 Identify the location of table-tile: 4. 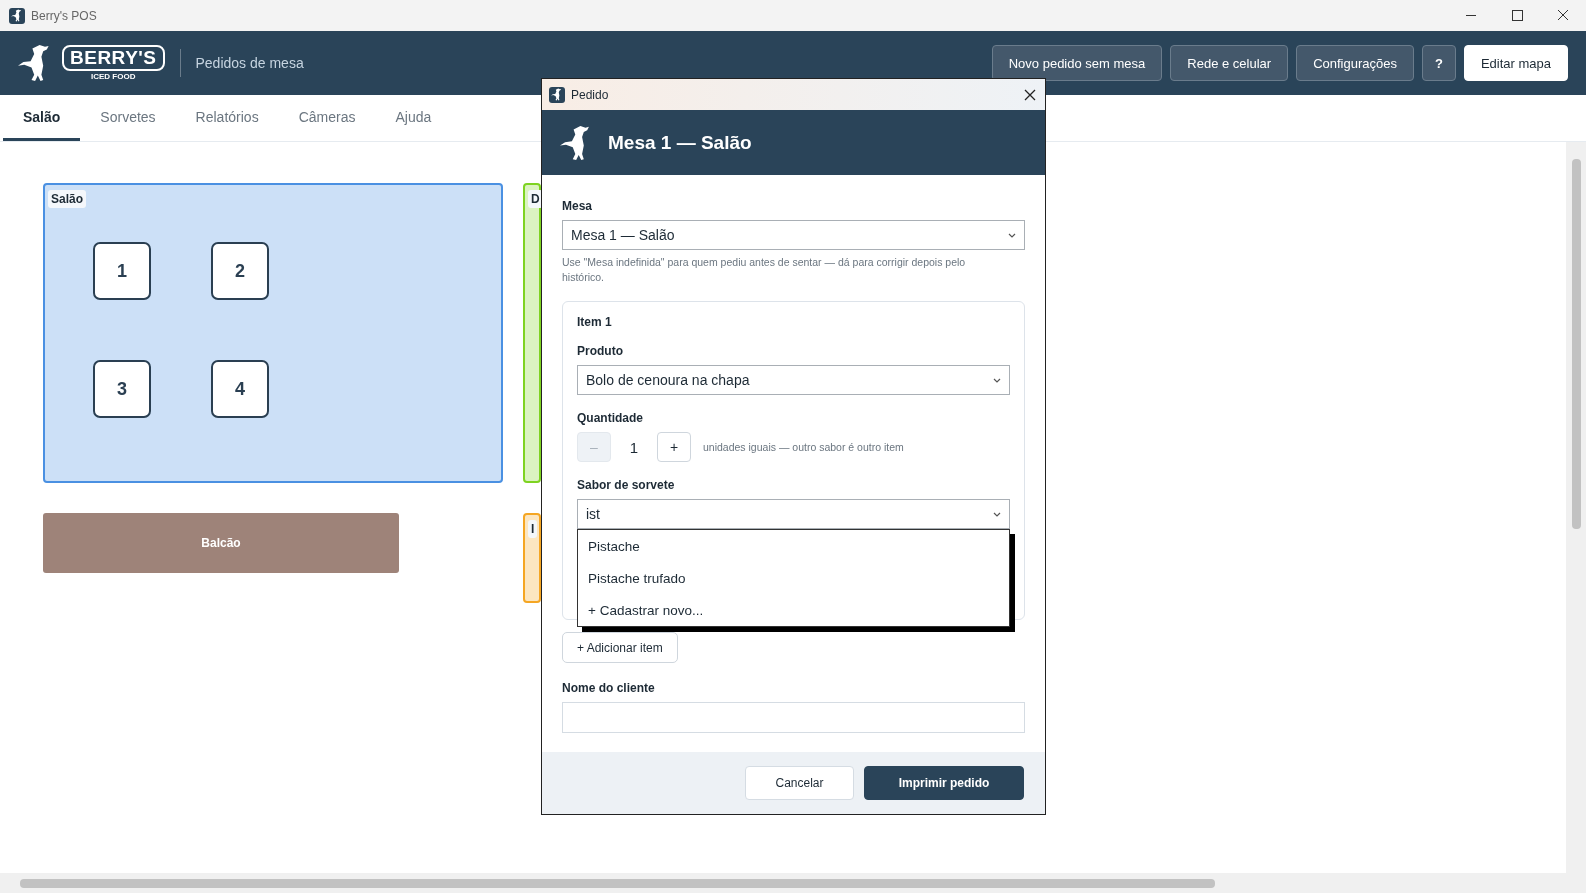
(240, 389).